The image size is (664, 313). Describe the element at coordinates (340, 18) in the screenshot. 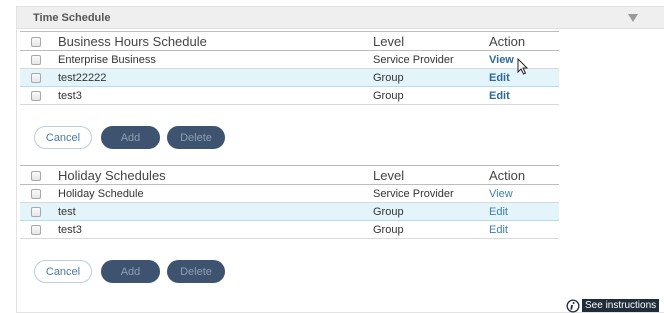

I see `panel-header: Time Schedule` at that location.